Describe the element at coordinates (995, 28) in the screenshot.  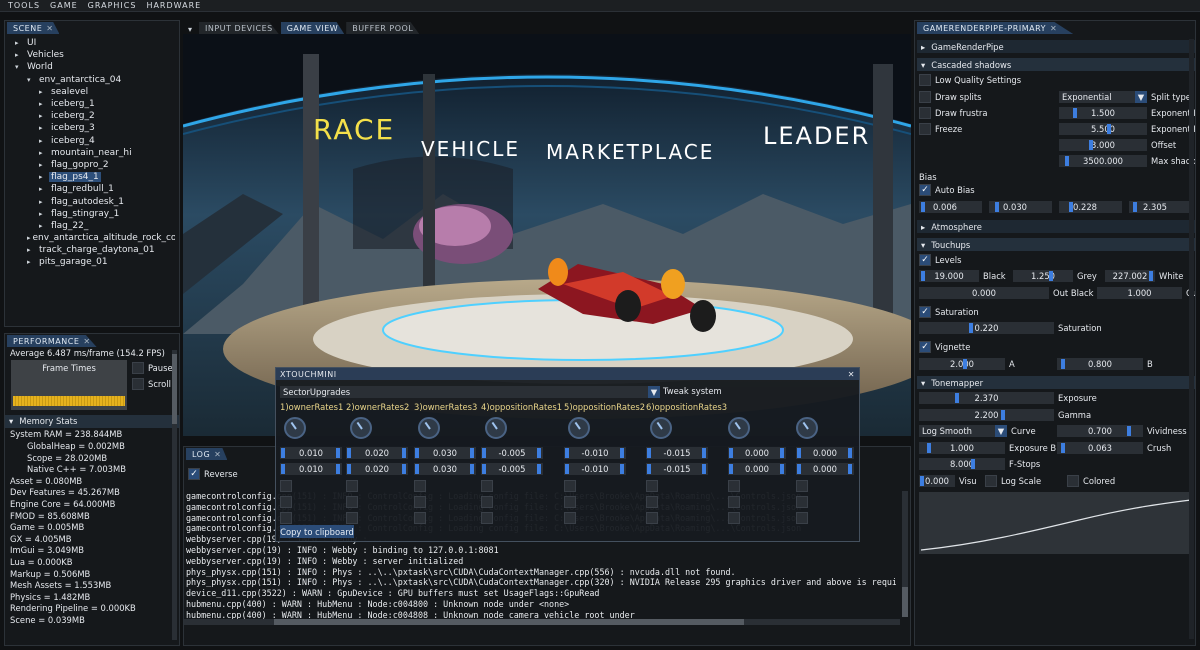
I see `tab-gamerenderpipe: GAMERENDERPIPE-PRIMARY ✕` at that location.